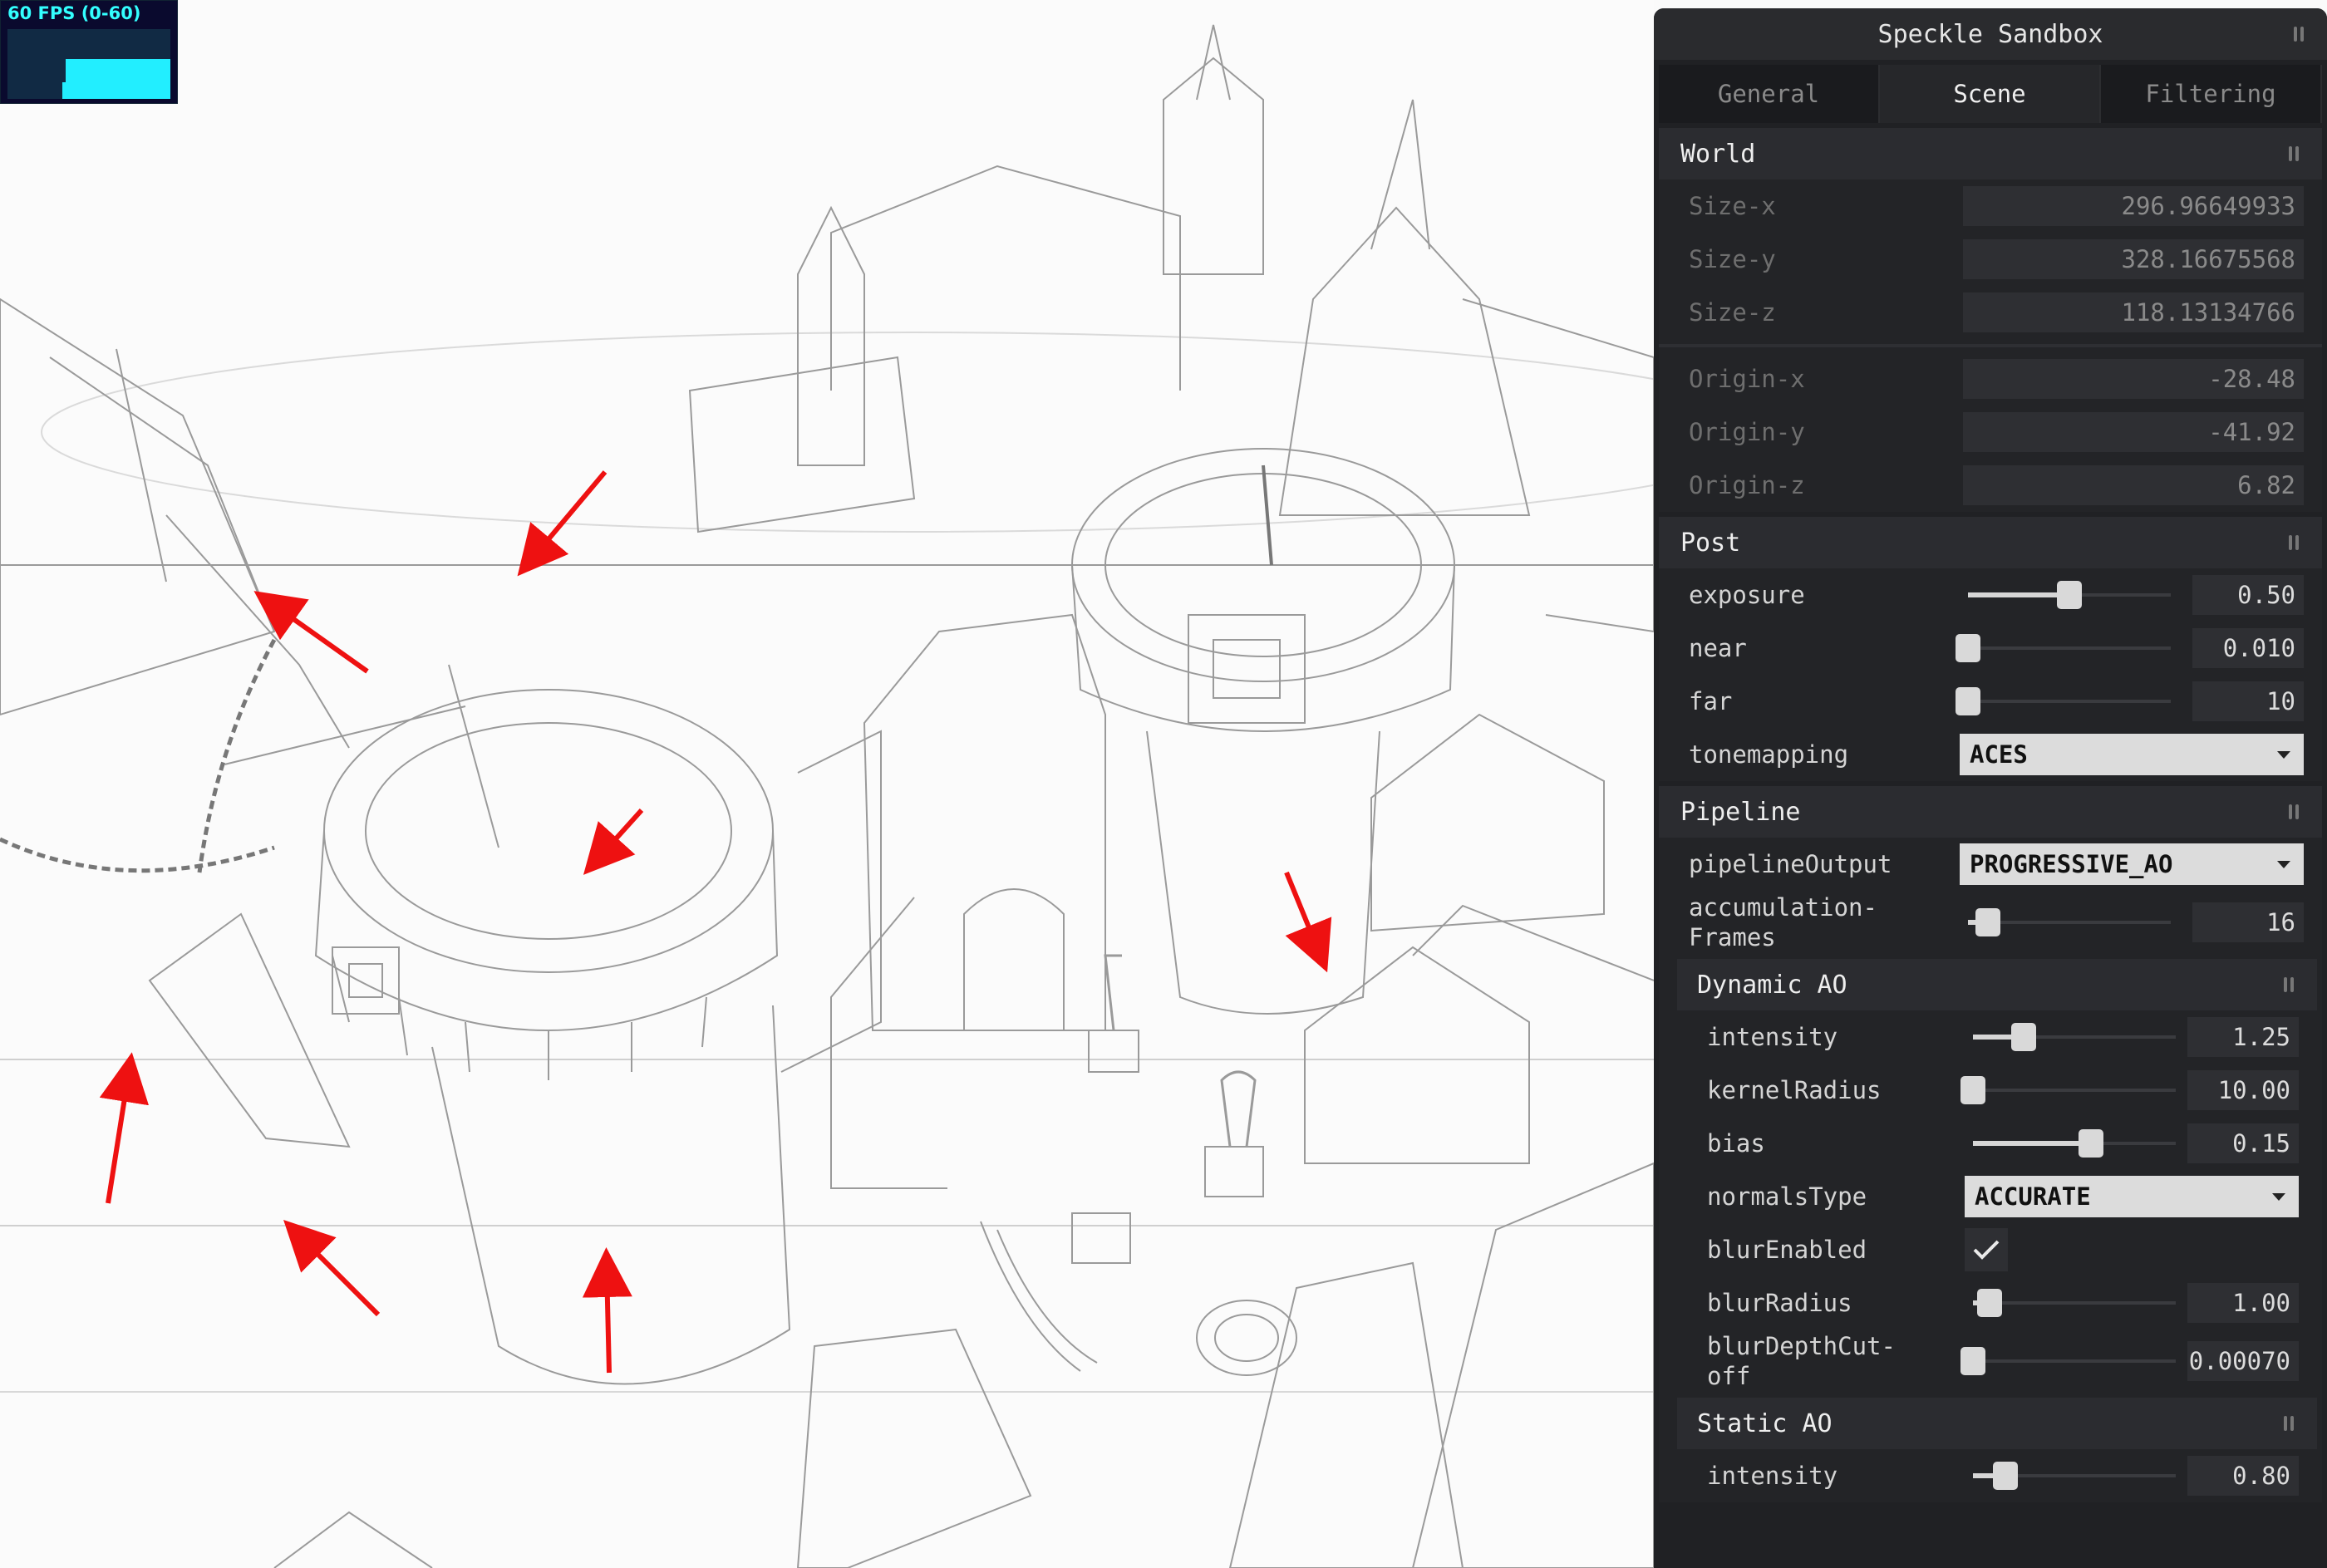 The width and height of the screenshot is (2327, 1568). Describe the element at coordinates (1747, 379) in the screenshot. I see `origin-x-label: Origin-x` at that location.